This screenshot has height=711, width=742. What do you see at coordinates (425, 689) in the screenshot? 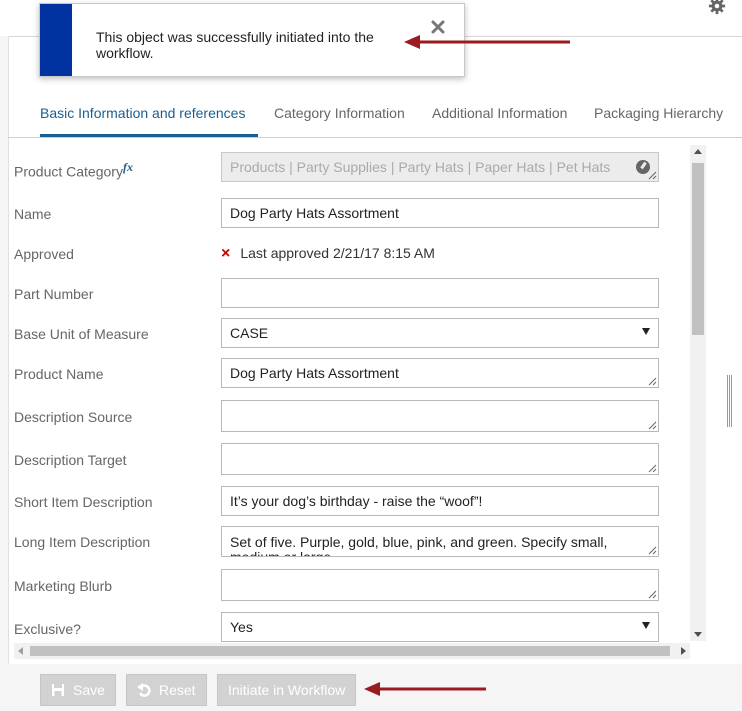
I see `annotation-arrow-initiate` at bounding box center [425, 689].